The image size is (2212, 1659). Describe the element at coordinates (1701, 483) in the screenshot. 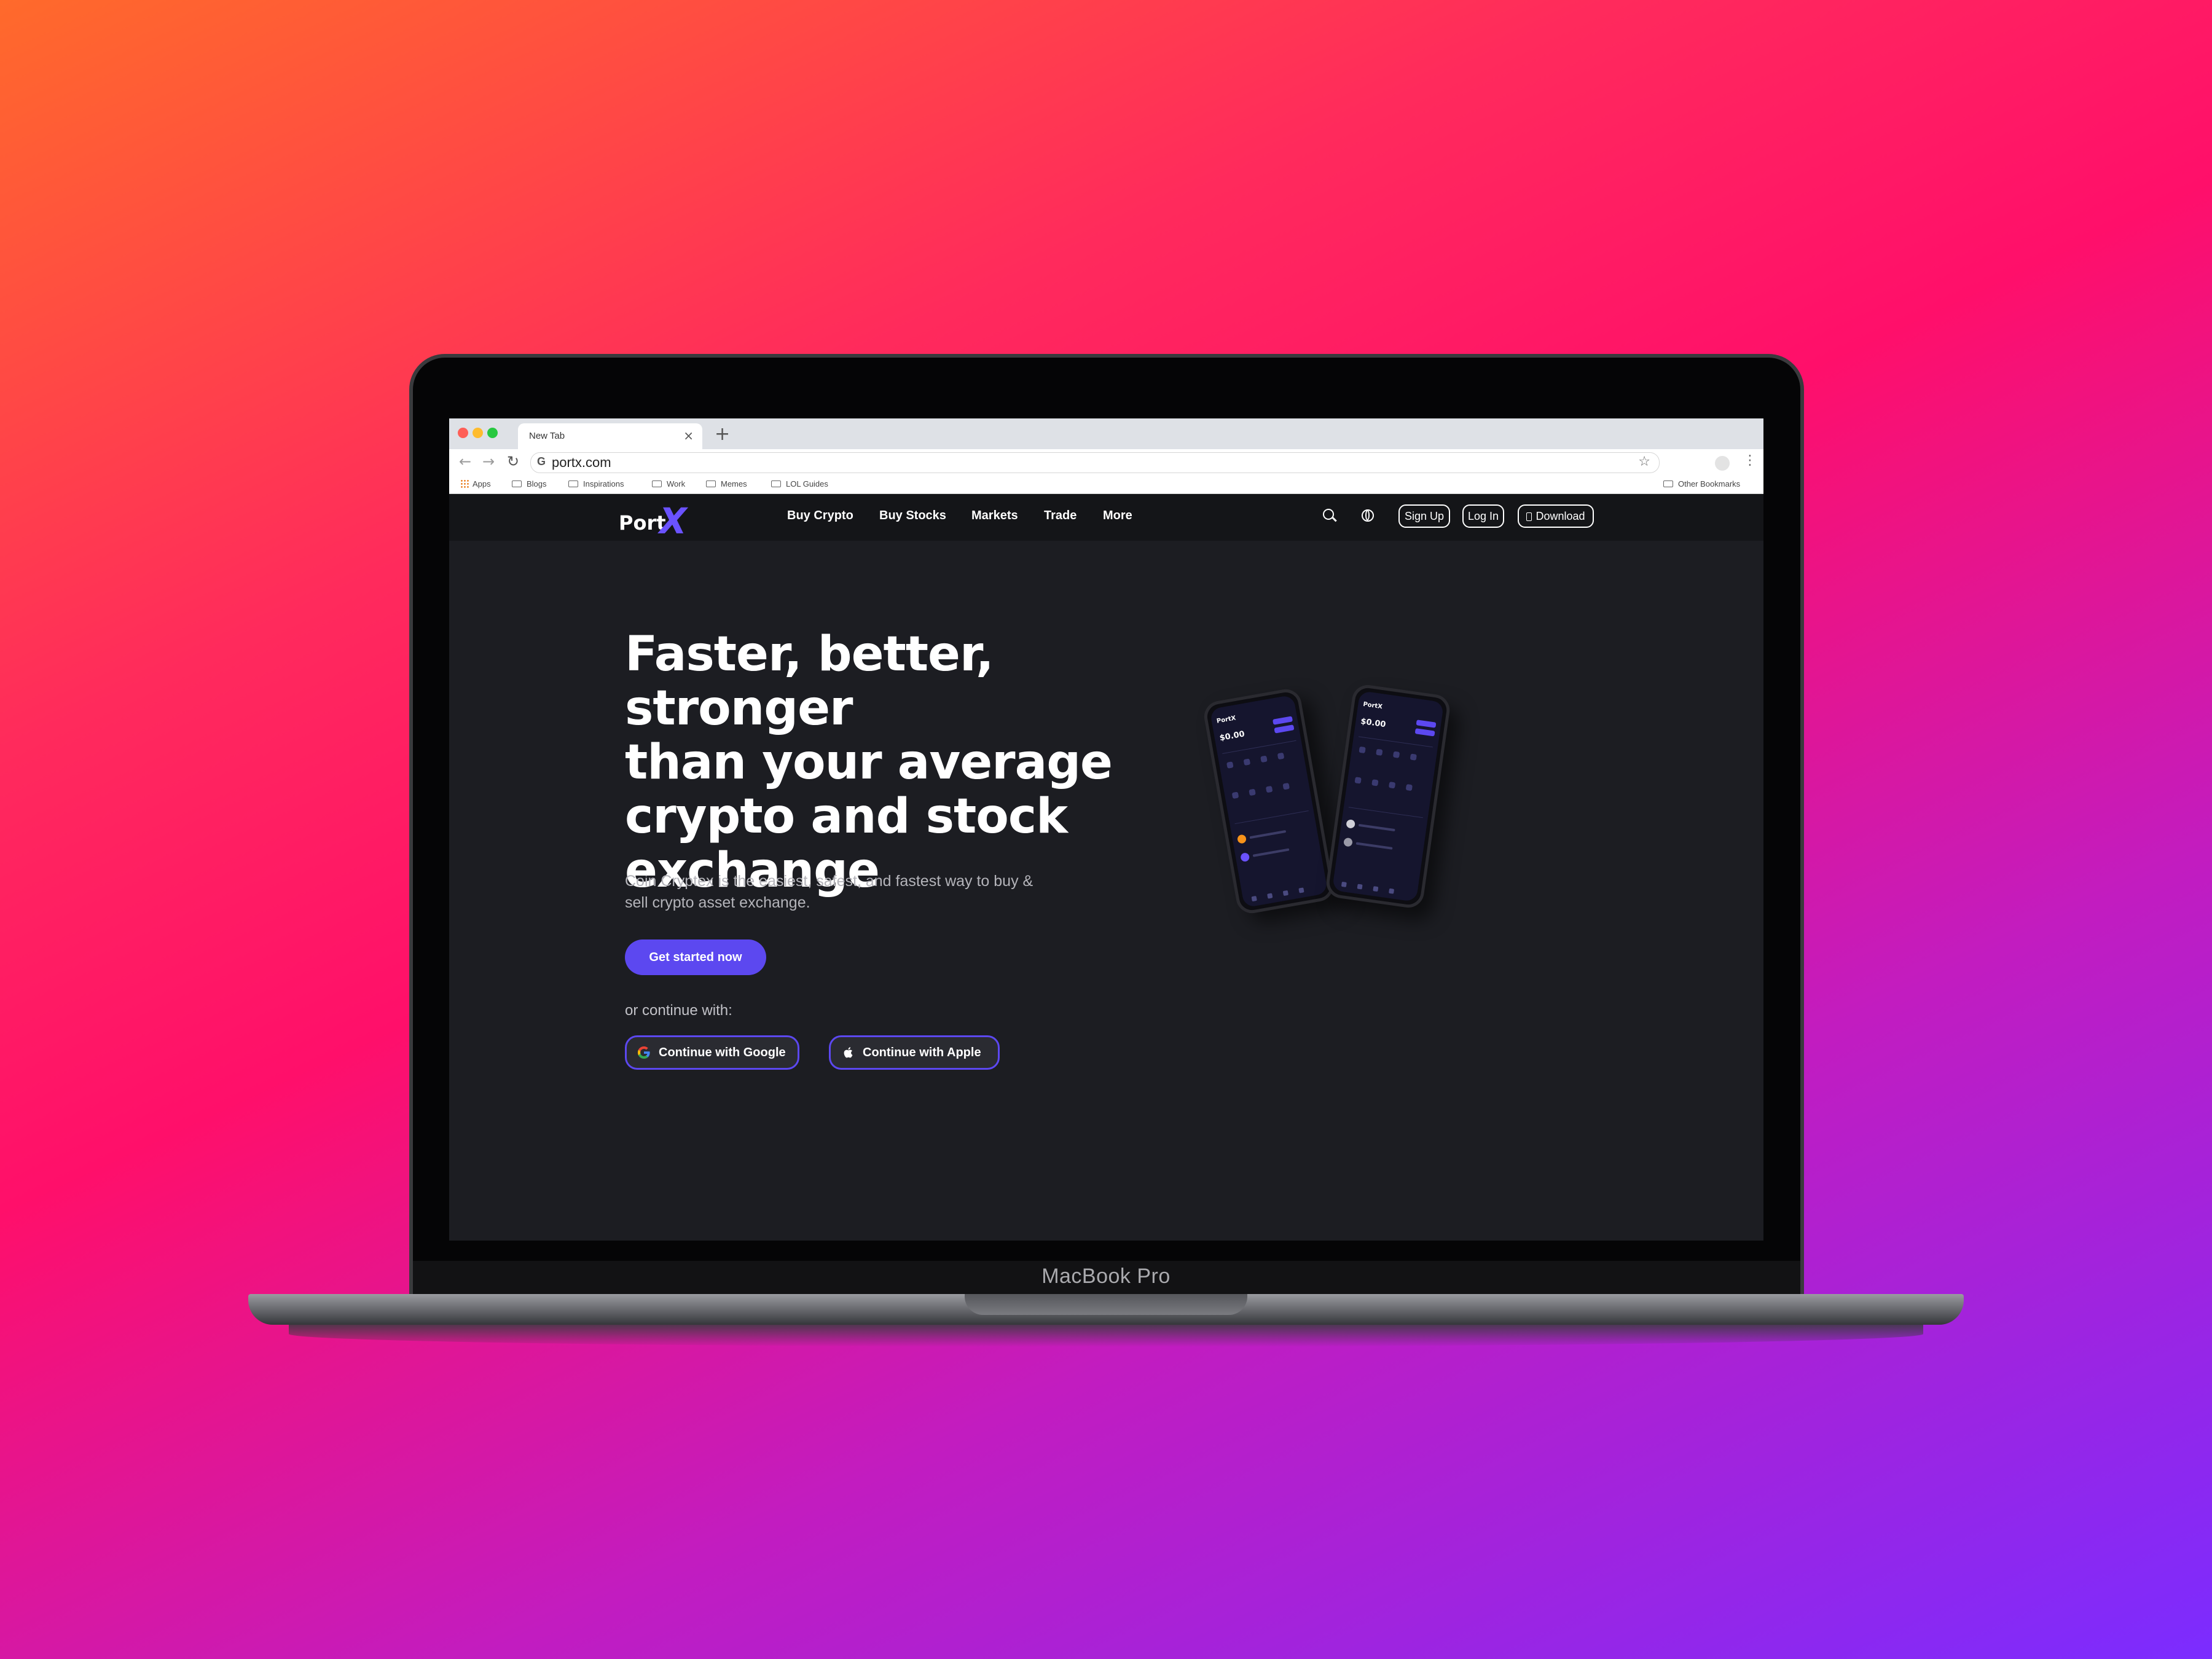

I see `bookmark-other: Other Bookmarks` at that location.